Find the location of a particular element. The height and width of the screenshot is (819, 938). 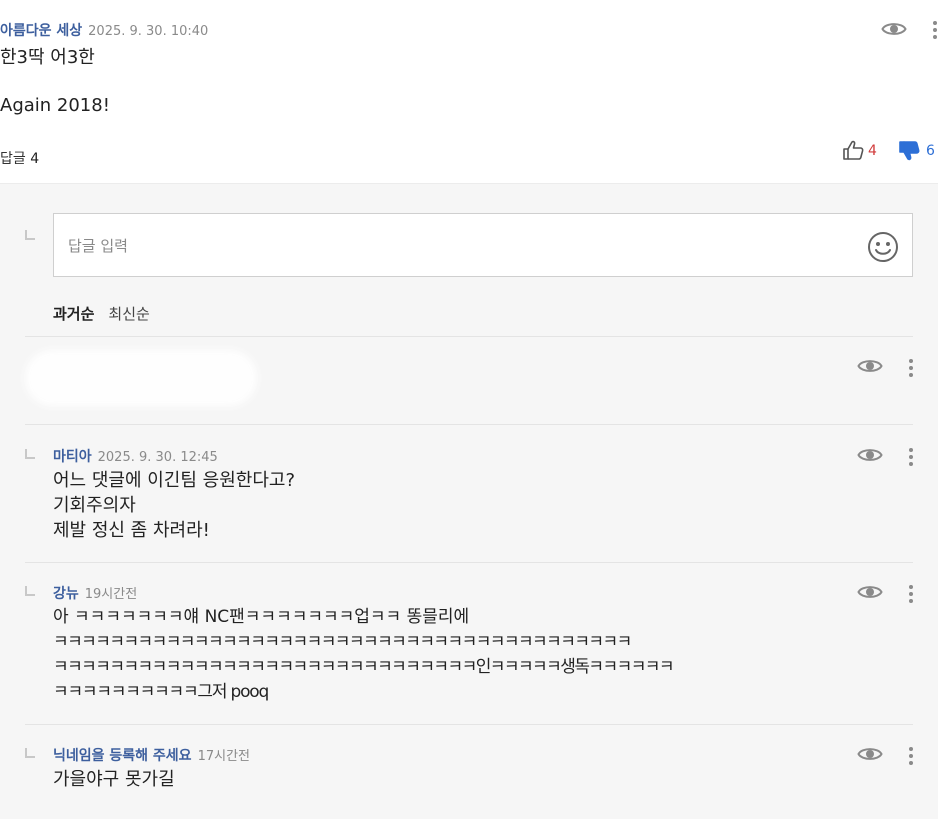

reply-line: 가을야구 못가길 is located at coordinates (114, 779).